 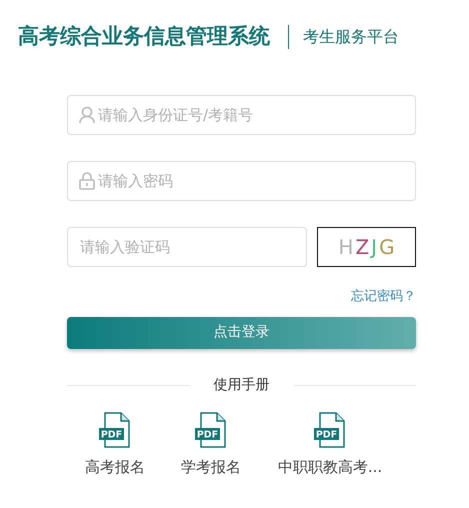 I want to click on captcha-image: H ZJ G, so click(x=366, y=247).